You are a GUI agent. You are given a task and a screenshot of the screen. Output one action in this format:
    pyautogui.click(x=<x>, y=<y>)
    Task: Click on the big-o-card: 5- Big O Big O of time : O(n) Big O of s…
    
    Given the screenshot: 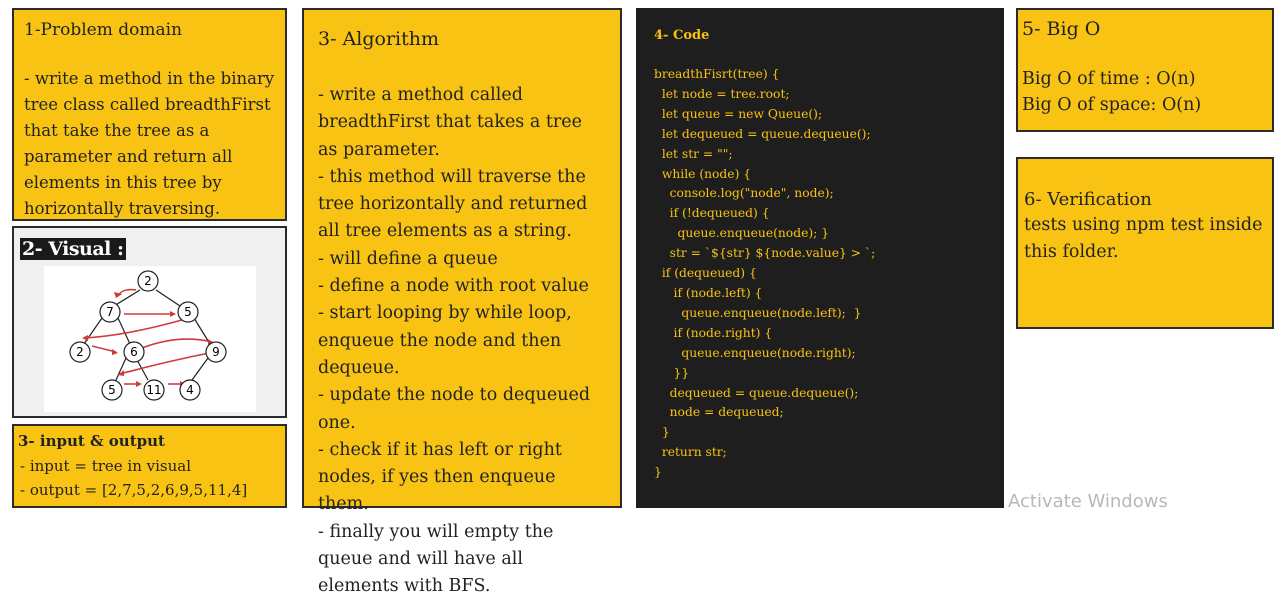 What is the action you would take?
    pyautogui.click(x=1145, y=70)
    